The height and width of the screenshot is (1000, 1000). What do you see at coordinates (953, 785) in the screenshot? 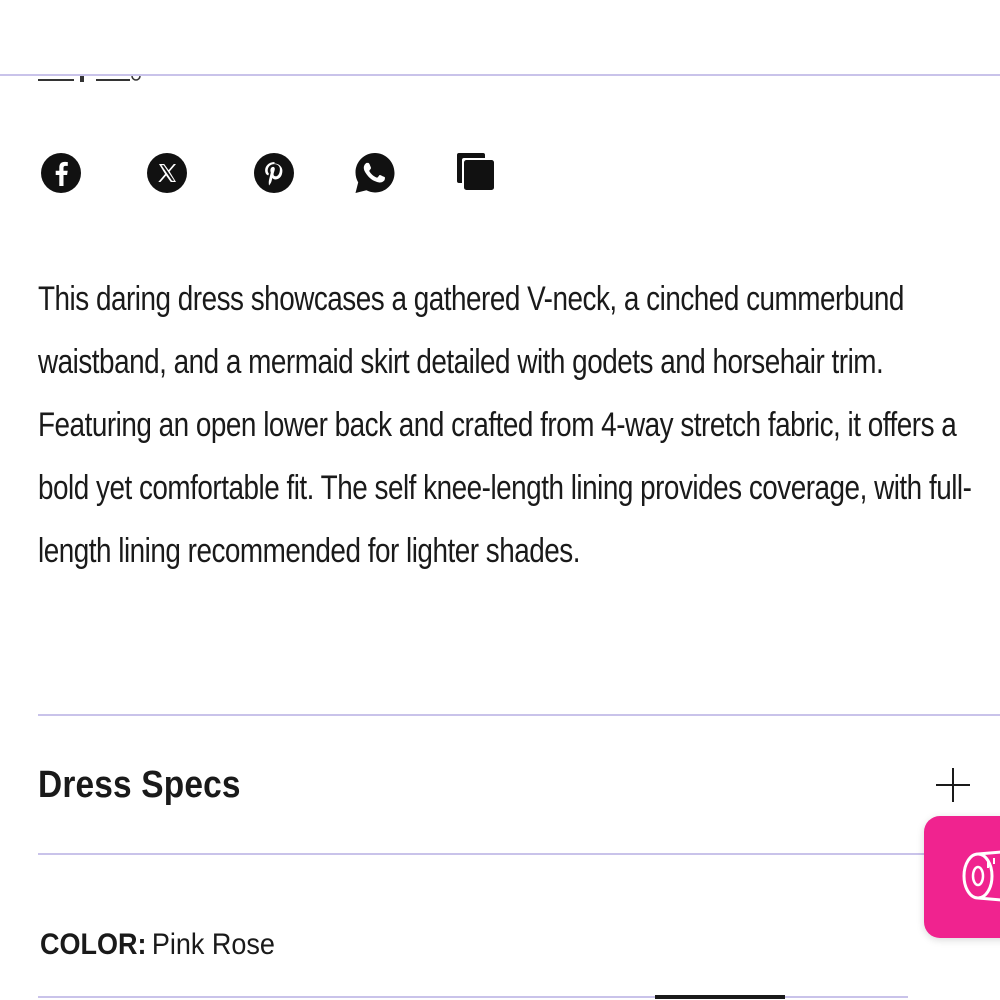
I see `plus-icon` at bounding box center [953, 785].